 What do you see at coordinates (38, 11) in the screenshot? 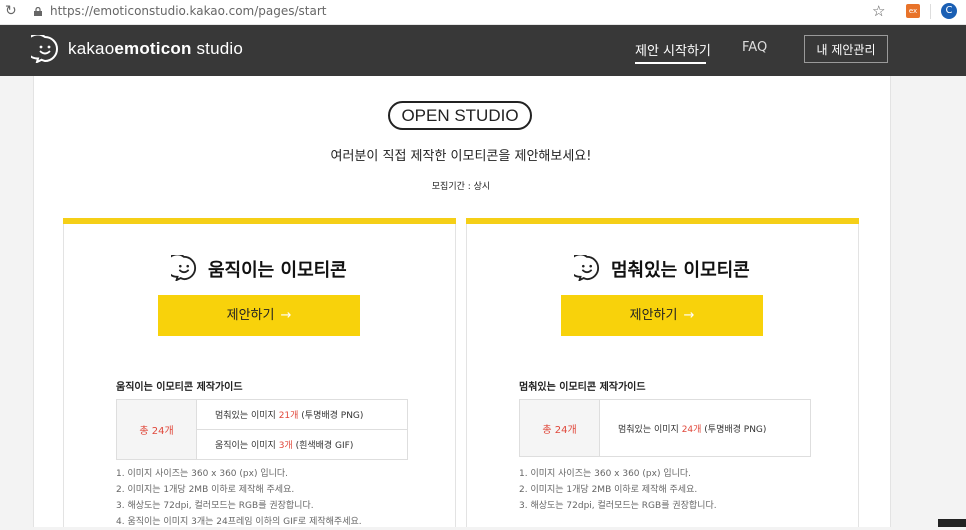
I see `lock-icon` at bounding box center [38, 11].